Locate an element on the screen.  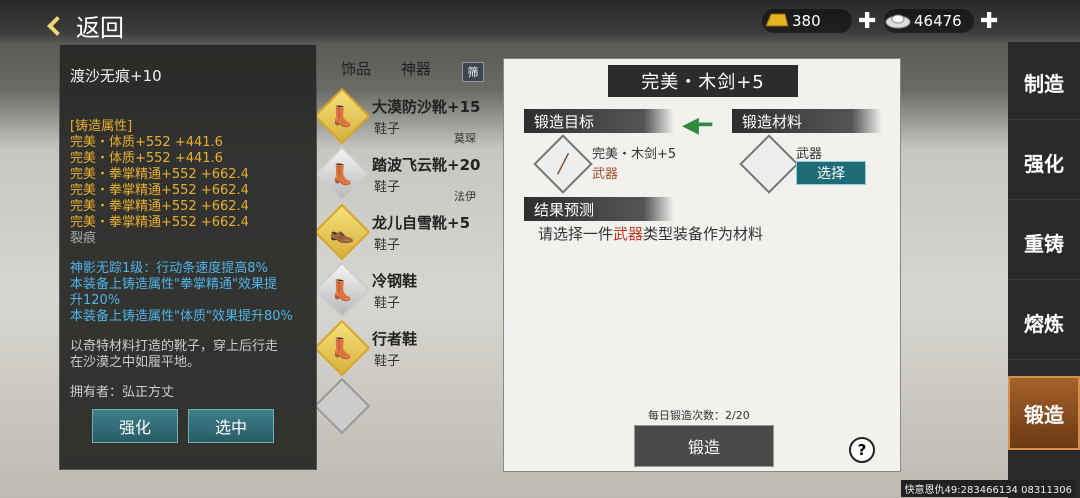
list-item: 👢 踏波飞云靴+20 鞋子 法伊 is located at coordinates (405, 176).